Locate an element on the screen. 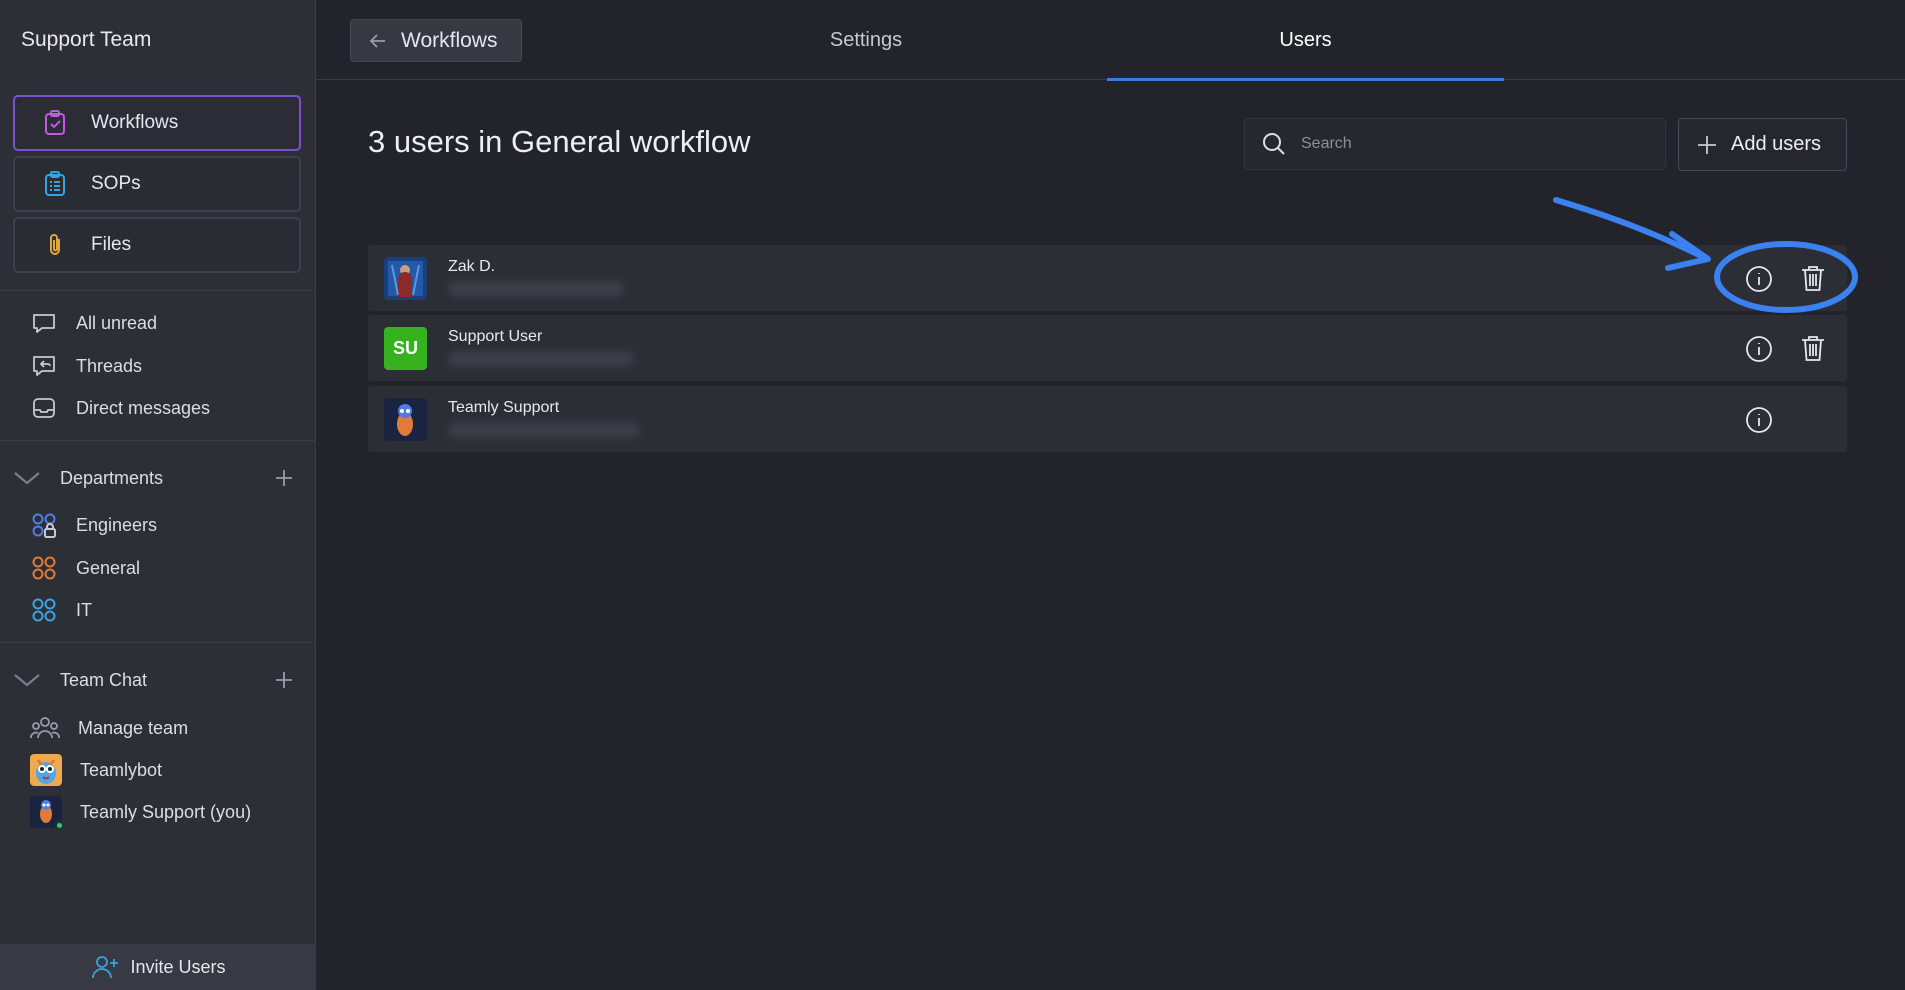  sidebar-item-label: Engineers is located at coordinates (117, 524).